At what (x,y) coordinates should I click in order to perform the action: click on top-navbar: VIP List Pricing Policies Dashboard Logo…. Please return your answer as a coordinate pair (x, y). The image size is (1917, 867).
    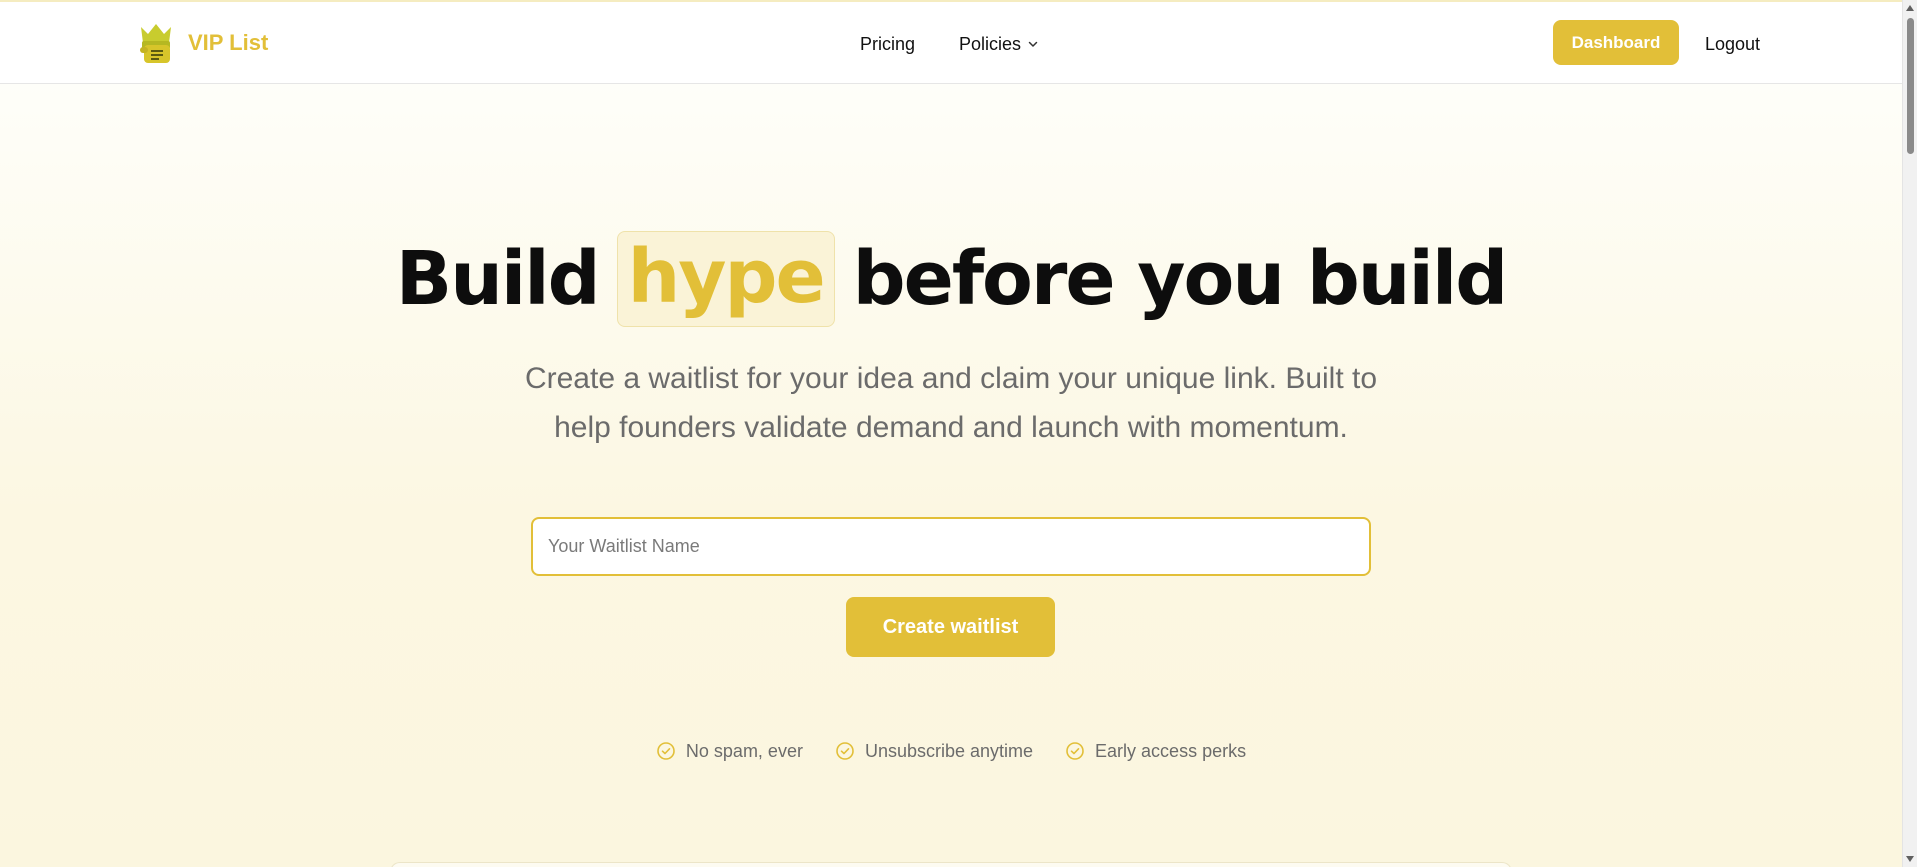
    Looking at the image, I should click on (951, 43).